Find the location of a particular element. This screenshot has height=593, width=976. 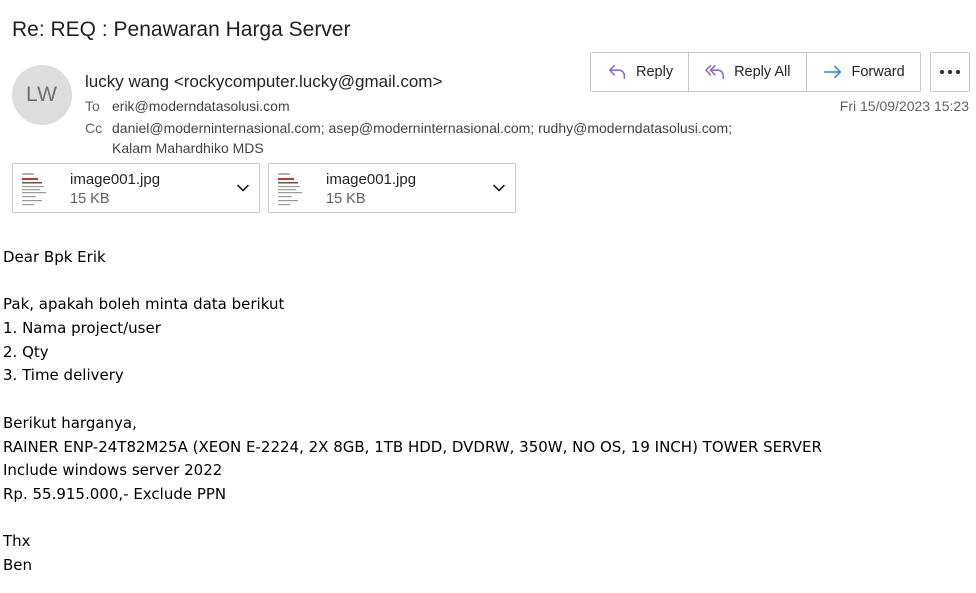

forward-button: Forward is located at coordinates (862, 72).